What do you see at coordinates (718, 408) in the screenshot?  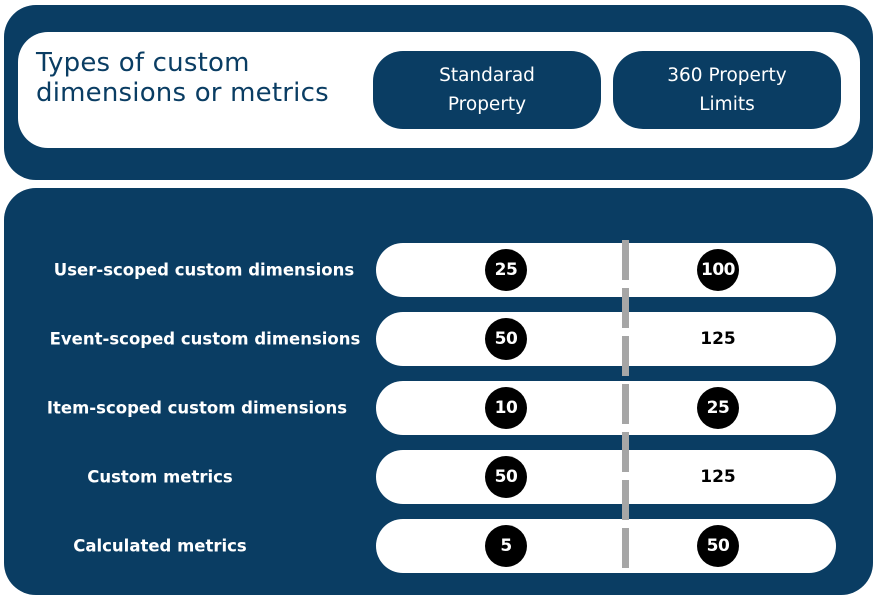 I see `360-property-value: 25` at bounding box center [718, 408].